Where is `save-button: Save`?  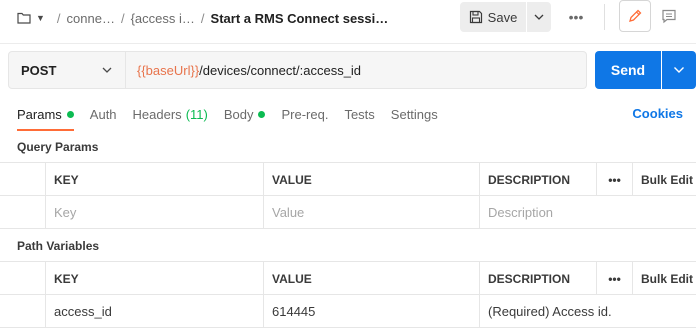
save-button: Save is located at coordinates (493, 17).